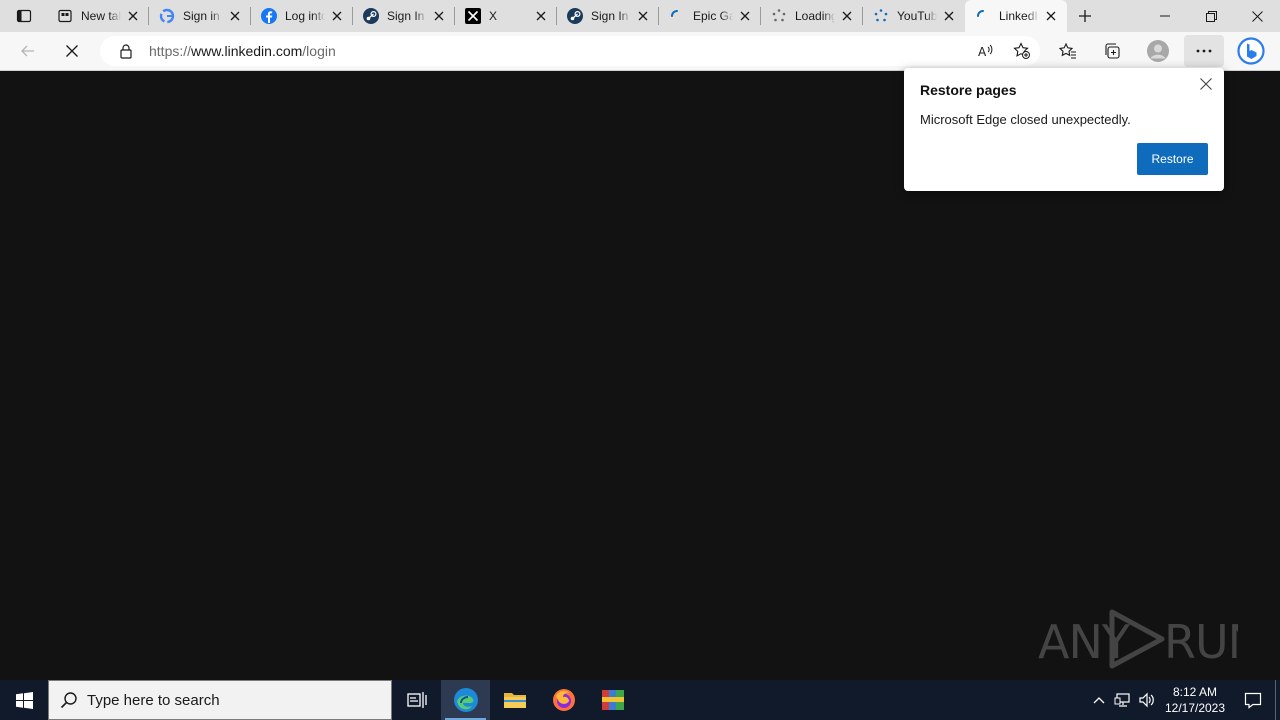 The image size is (1280, 720). What do you see at coordinates (493, 16) in the screenshot?
I see `tab-title: X` at bounding box center [493, 16].